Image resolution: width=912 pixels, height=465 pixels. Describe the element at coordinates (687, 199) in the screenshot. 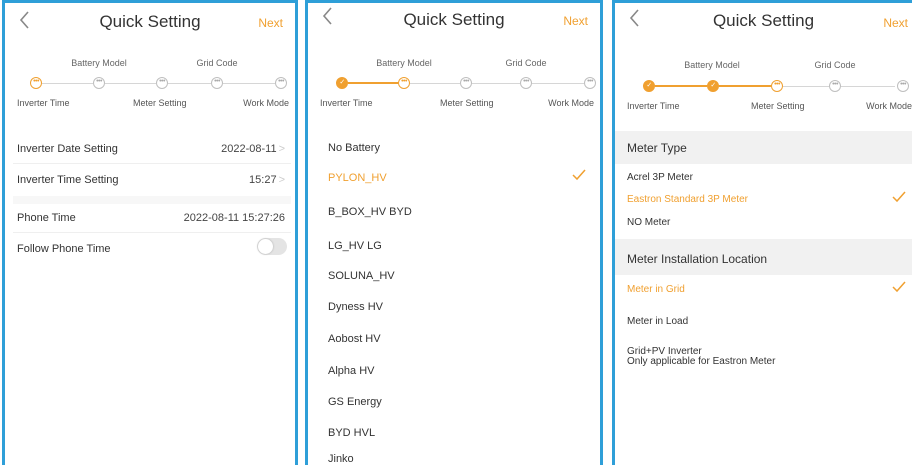

I see `meter-option-label: Eastron Standard 3P Meter` at that location.